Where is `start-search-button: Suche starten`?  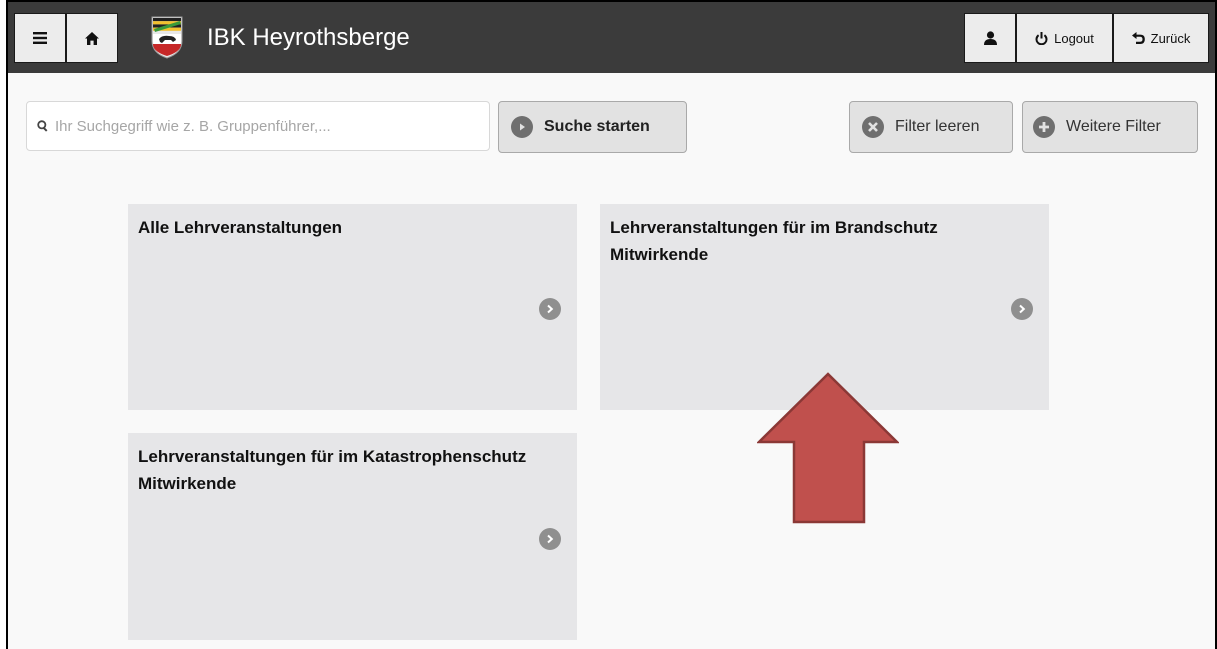
start-search-button: Suche starten is located at coordinates (592, 127).